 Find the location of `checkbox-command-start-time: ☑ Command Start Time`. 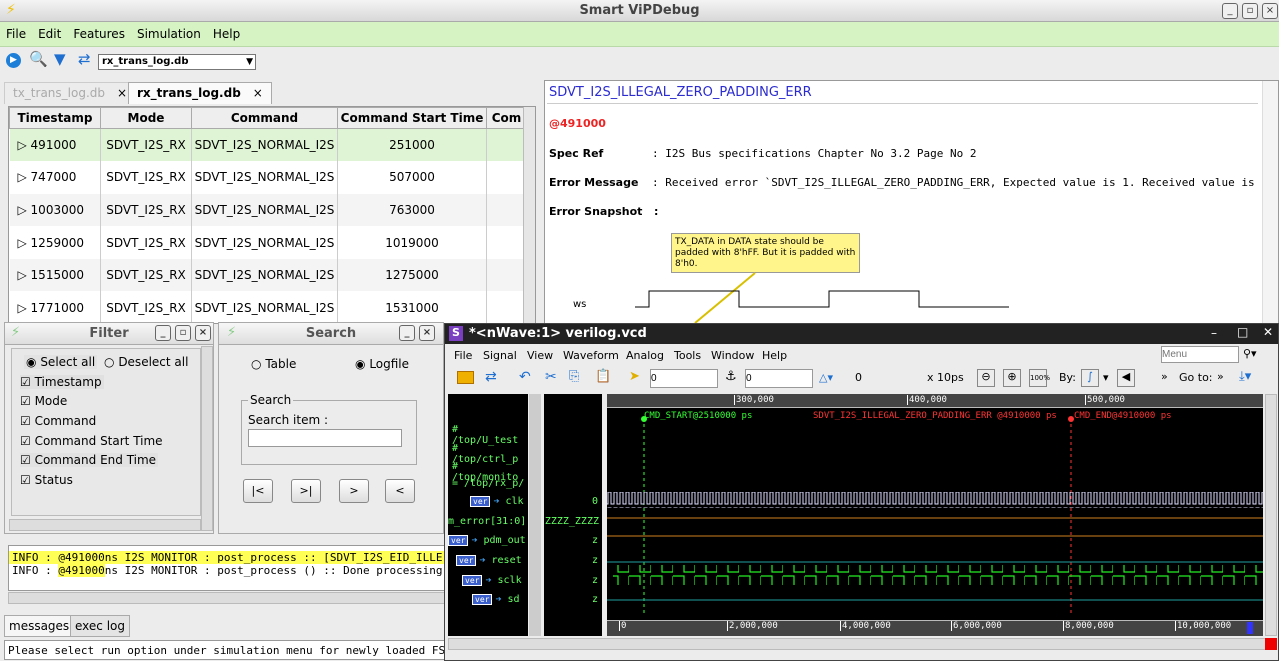

checkbox-command-start-time: ☑ Command Start Time is located at coordinates (91, 441).